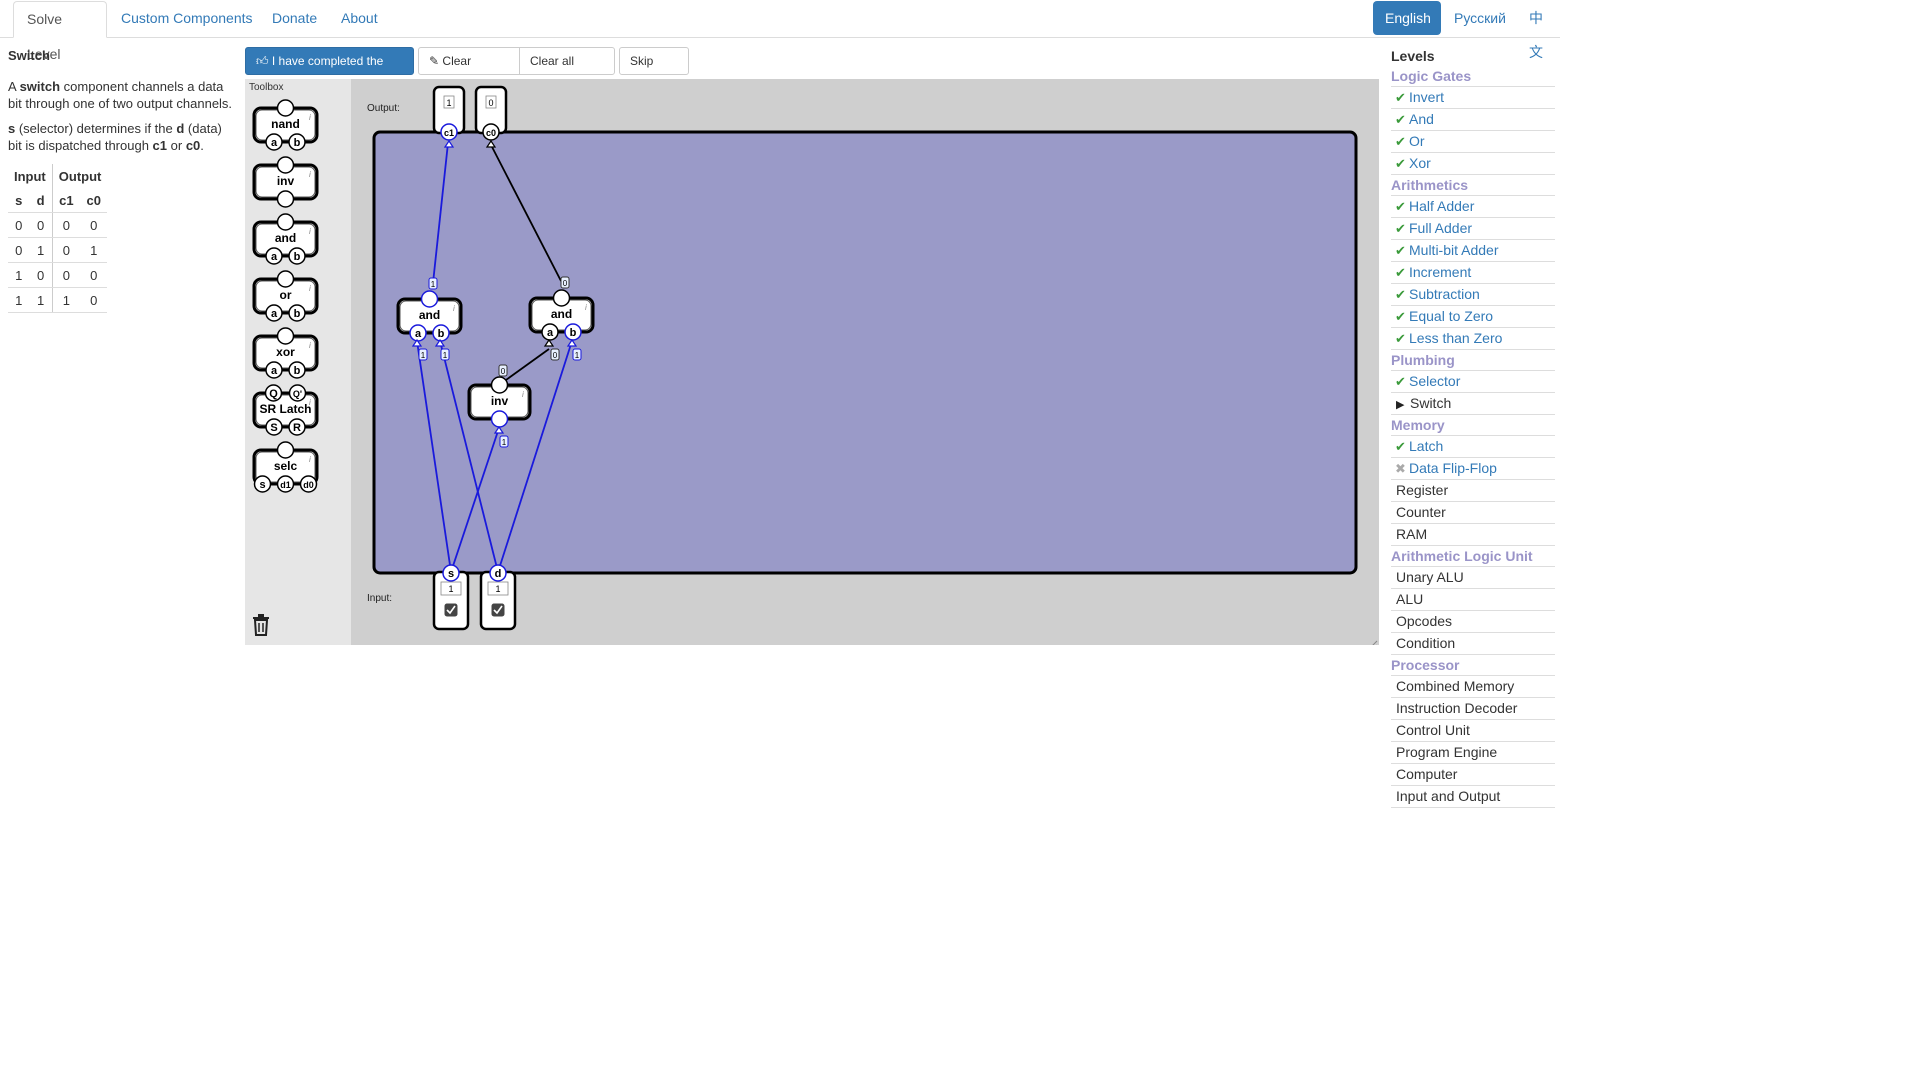  What do you see at coordinates (469, 70) in the screenshot?
I see `clear-canvas-button: ✎ Clear canvas` at bounding box center [469, 70].